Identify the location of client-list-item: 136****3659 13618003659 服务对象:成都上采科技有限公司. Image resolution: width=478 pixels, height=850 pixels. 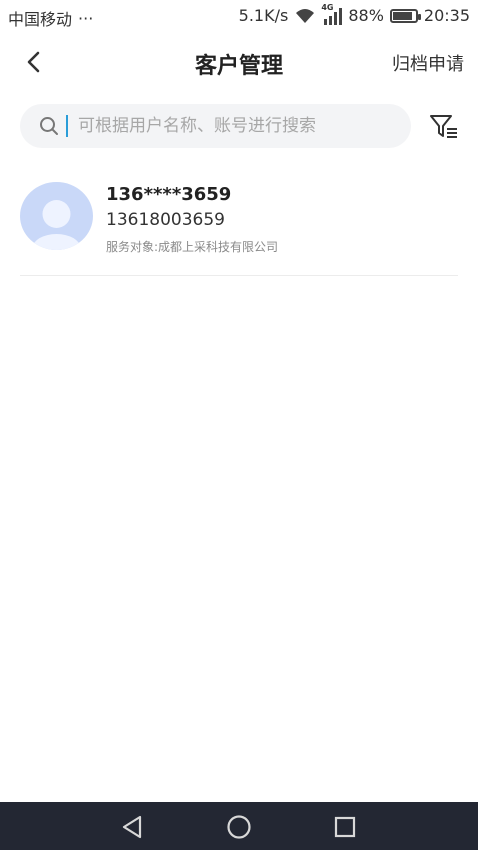
(239, 228).